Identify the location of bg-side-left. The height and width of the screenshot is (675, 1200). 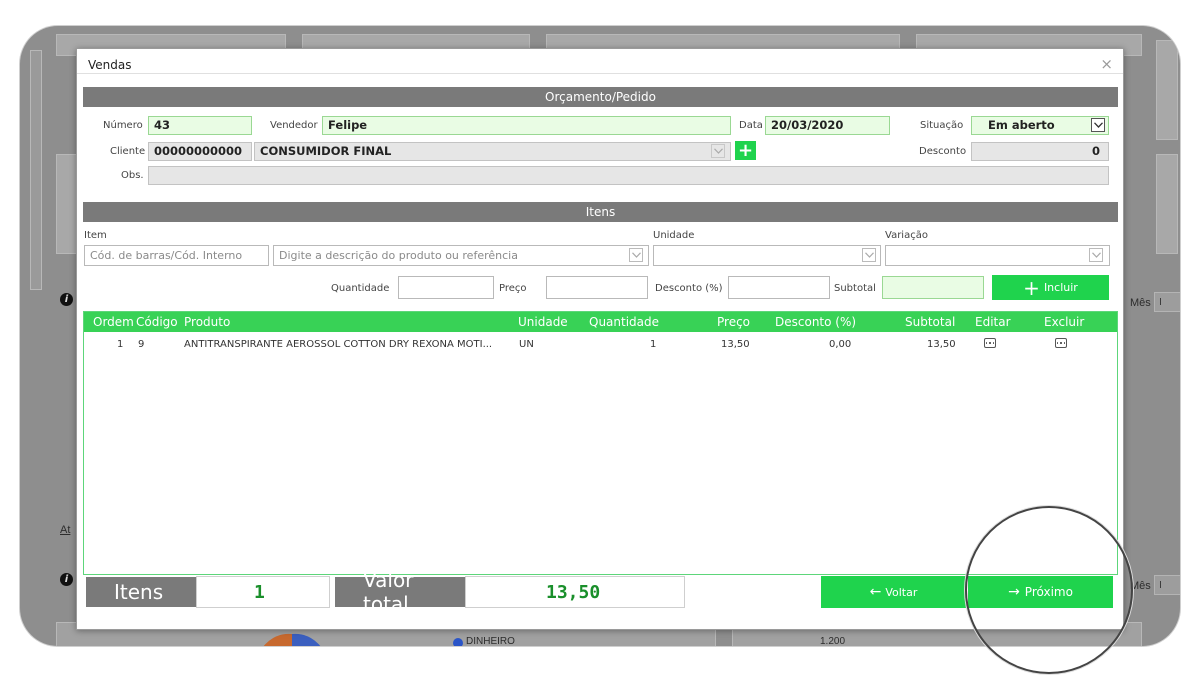
(36, 170).